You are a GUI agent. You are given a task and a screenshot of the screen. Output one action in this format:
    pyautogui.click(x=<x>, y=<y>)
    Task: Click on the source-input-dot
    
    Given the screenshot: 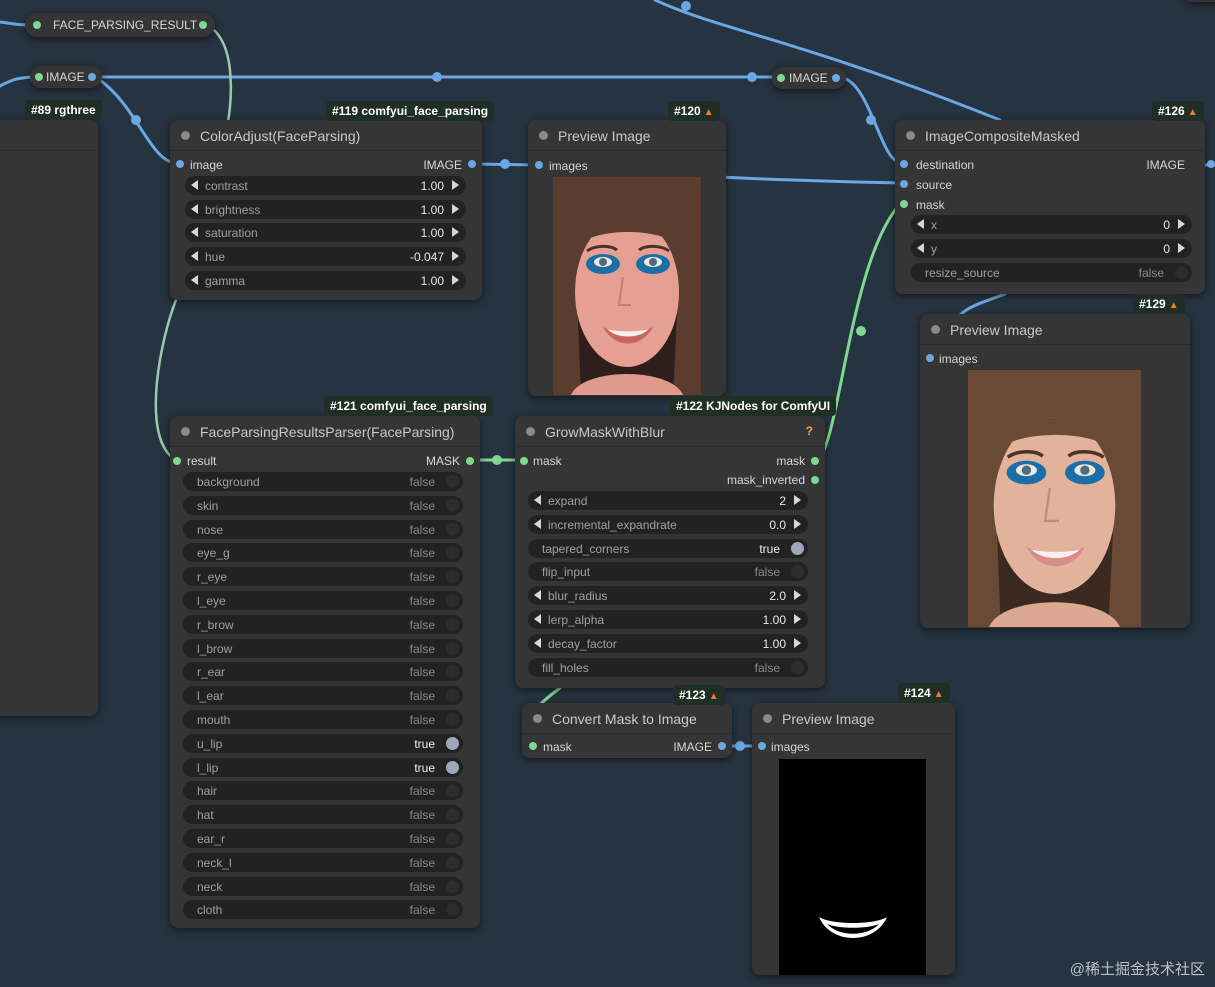 What is the action you would take?
    pyautogui.click(x=904, y=184)
    